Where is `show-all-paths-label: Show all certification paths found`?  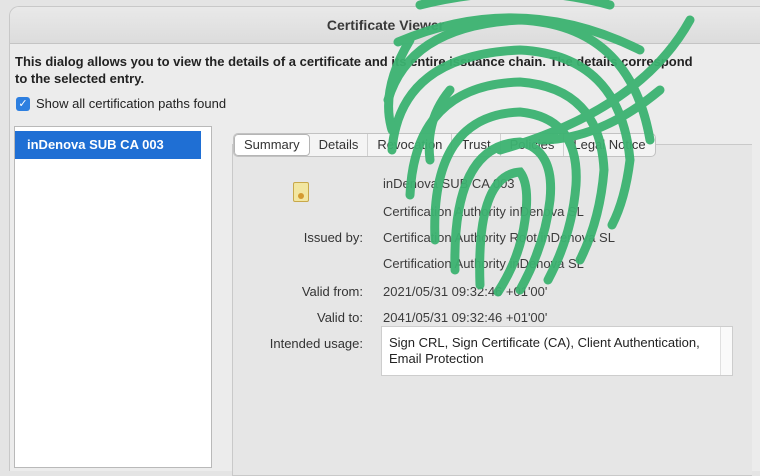 show-all-paths-label: Show all certification paths found is located at coordinates (131, 103).